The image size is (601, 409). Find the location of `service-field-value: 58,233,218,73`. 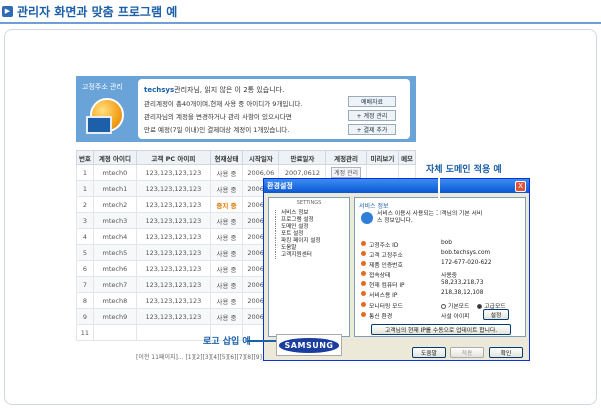

service-field-value: 58,233,218,73 is located at coordinates (462, 283).